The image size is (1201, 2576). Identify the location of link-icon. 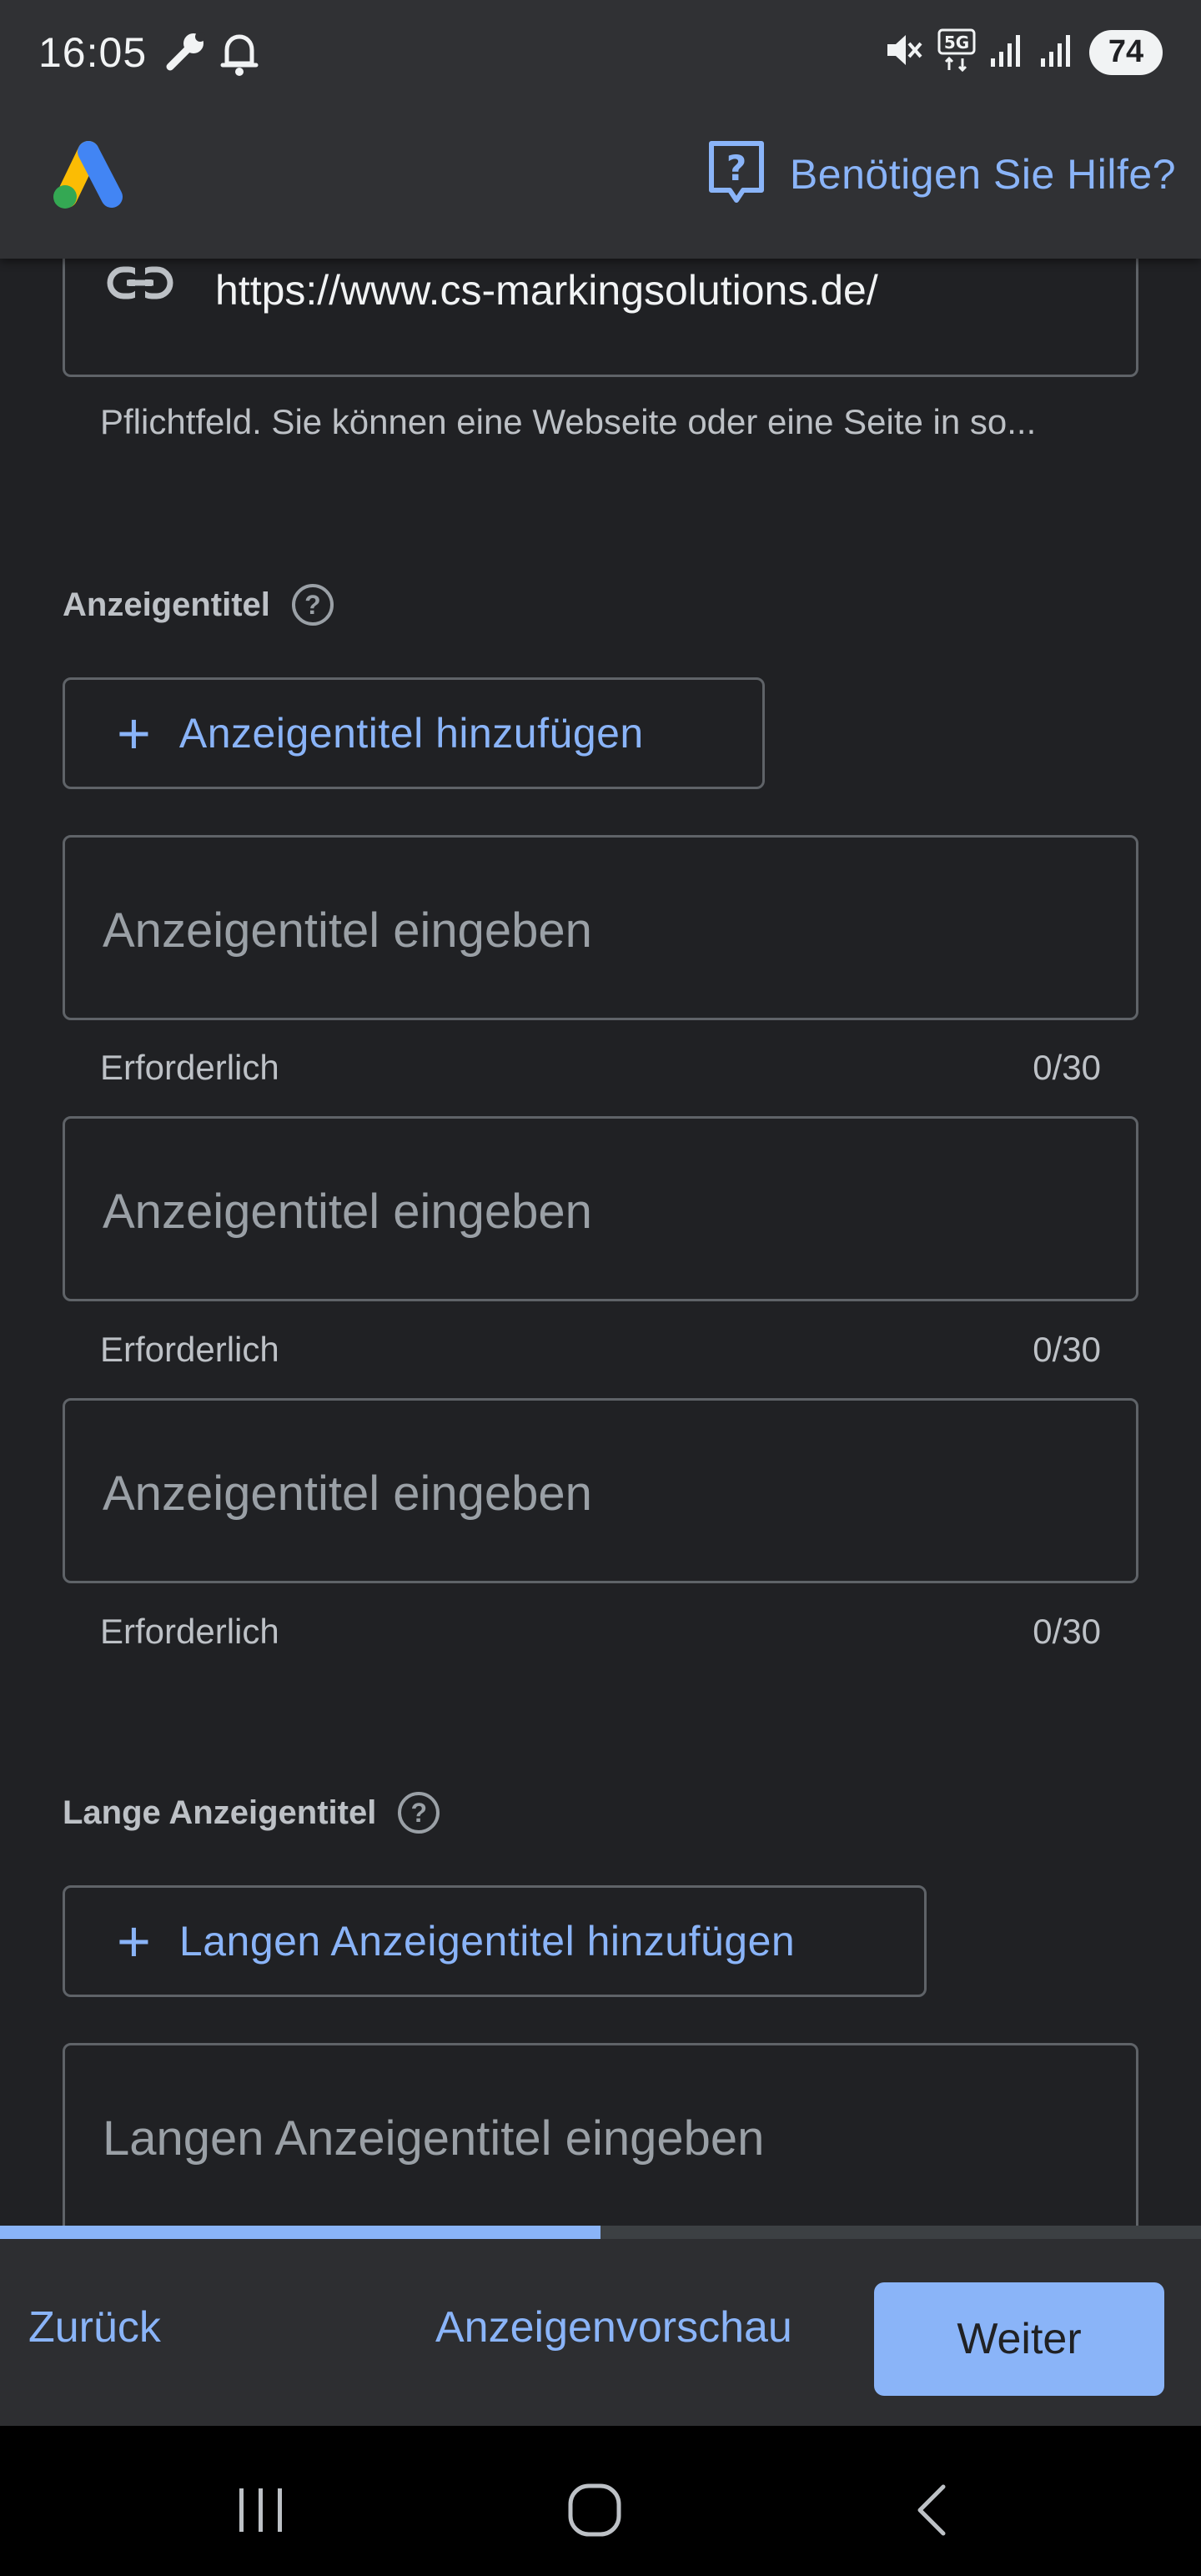
(140, 284).